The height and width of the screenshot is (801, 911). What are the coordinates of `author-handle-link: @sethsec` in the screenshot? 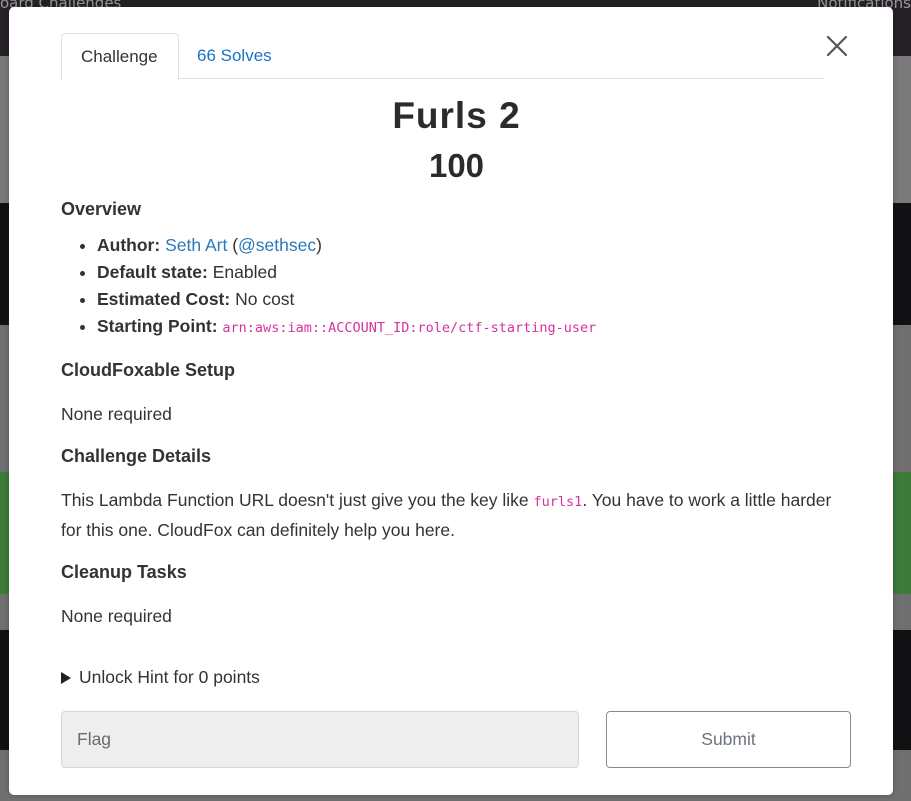 It's located at (277, 245).